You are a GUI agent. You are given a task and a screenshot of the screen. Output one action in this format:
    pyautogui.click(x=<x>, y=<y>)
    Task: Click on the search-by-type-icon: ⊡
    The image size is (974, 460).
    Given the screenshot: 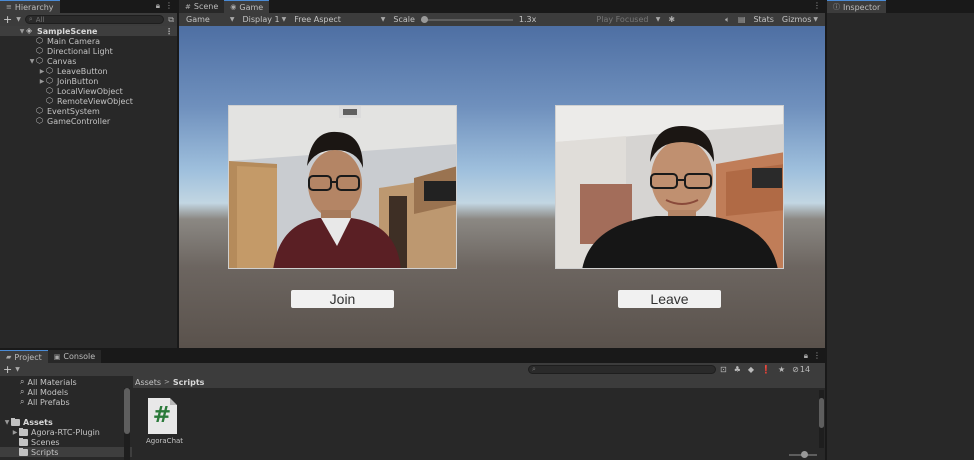 What is the action you would take?
    pyautogui.click(x=723, y=369)
    